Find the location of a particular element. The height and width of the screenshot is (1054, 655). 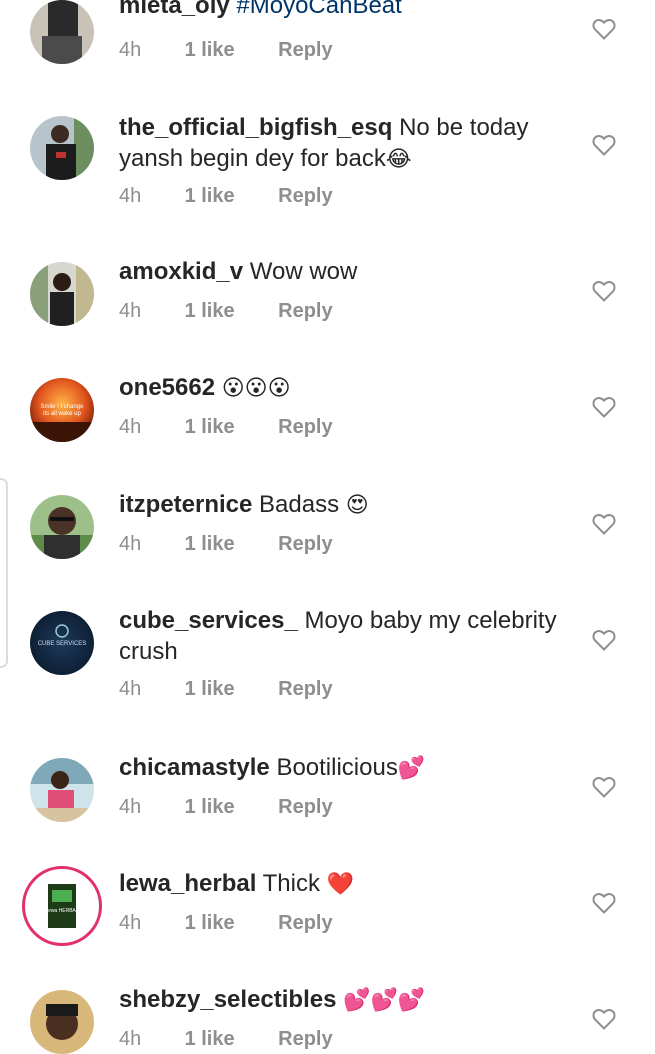

avatar: Smile ! I change its all wake up is located at coordinates (62, 410).